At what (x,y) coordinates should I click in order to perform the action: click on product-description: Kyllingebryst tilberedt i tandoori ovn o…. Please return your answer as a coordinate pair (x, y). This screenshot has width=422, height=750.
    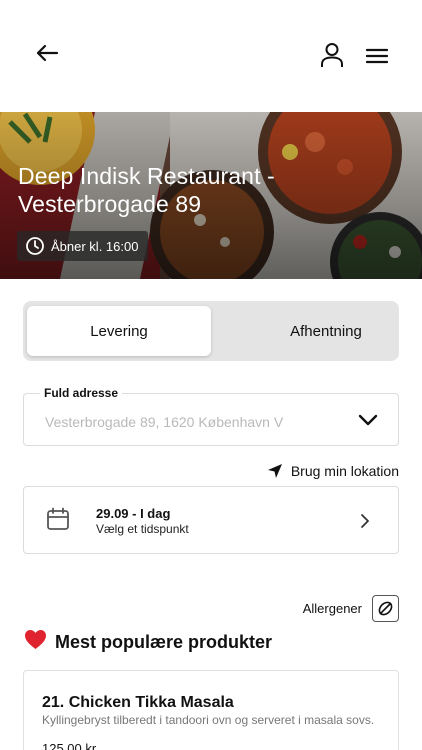
    Looking at the image, I should click on (208, 720).